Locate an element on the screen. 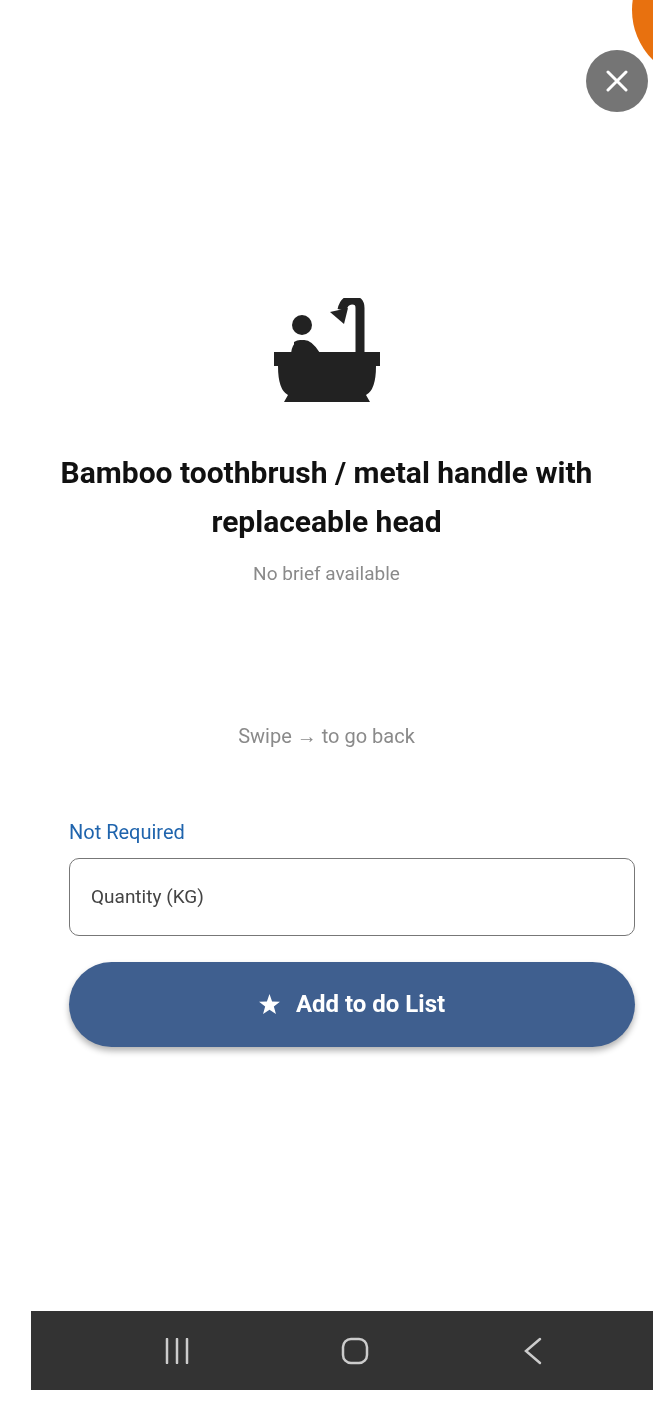  close-icon is located at coordinates (617, 81).